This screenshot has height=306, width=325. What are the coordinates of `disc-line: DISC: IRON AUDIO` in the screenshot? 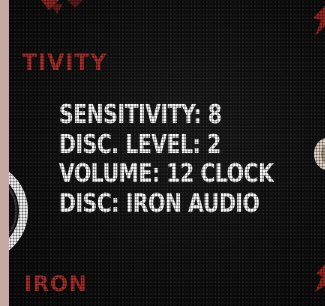 It's located at (159, 203).